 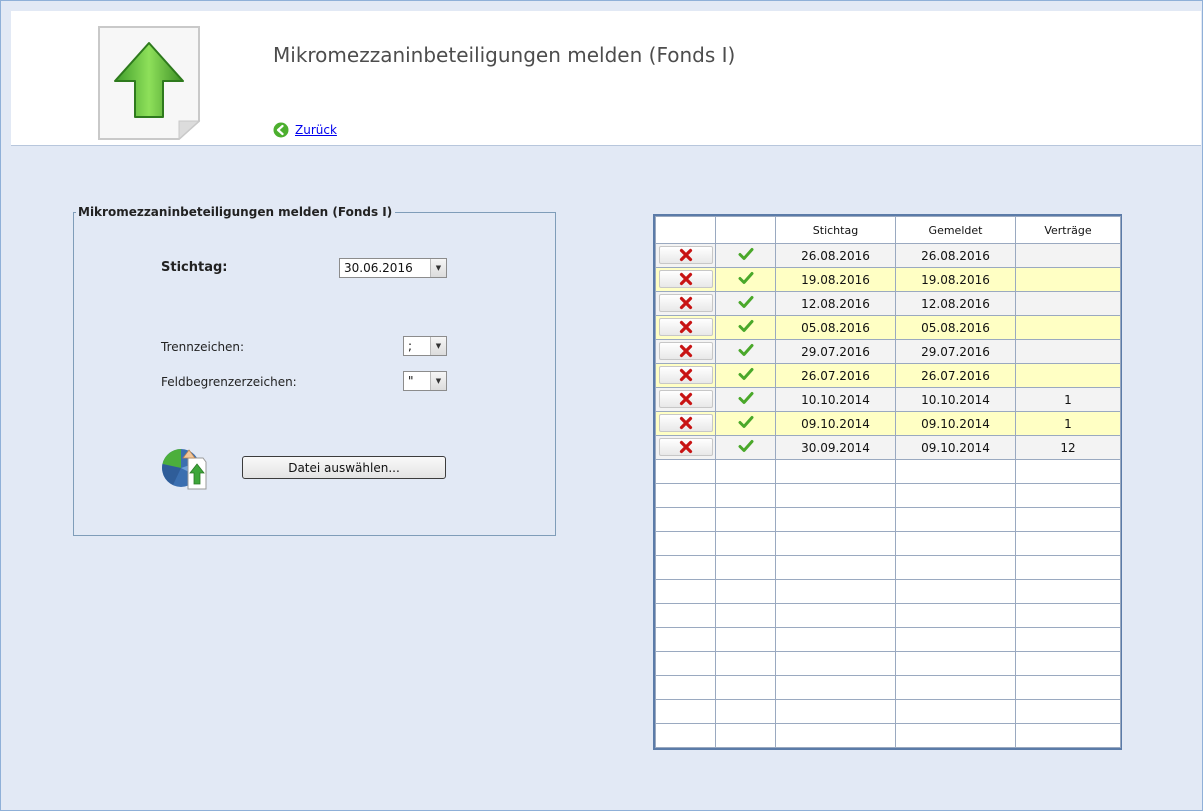 What do you see at coordinates (955, 255) in the screenshot?
I see `cell-gemeldet: 26.08.2016` at bounding box center [955, 255].